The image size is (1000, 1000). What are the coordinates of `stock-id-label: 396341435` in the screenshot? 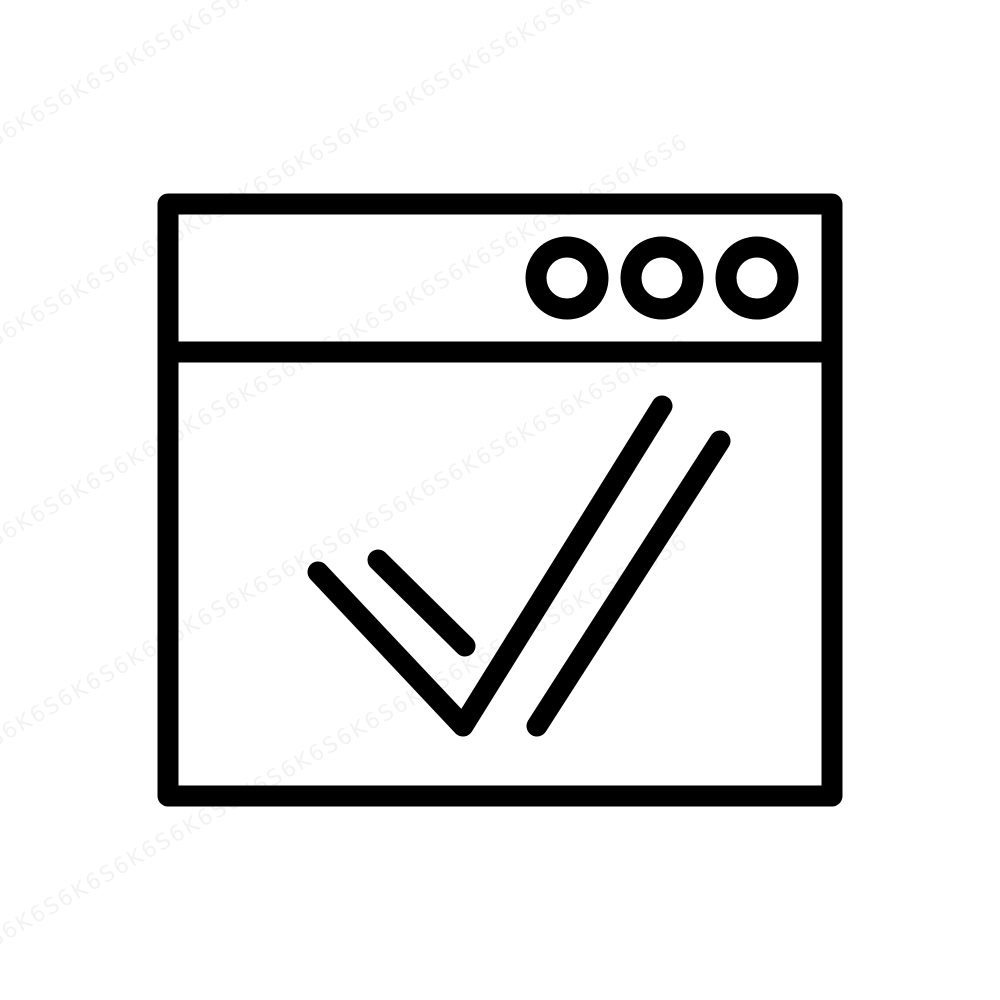 It's located at (24, 860).